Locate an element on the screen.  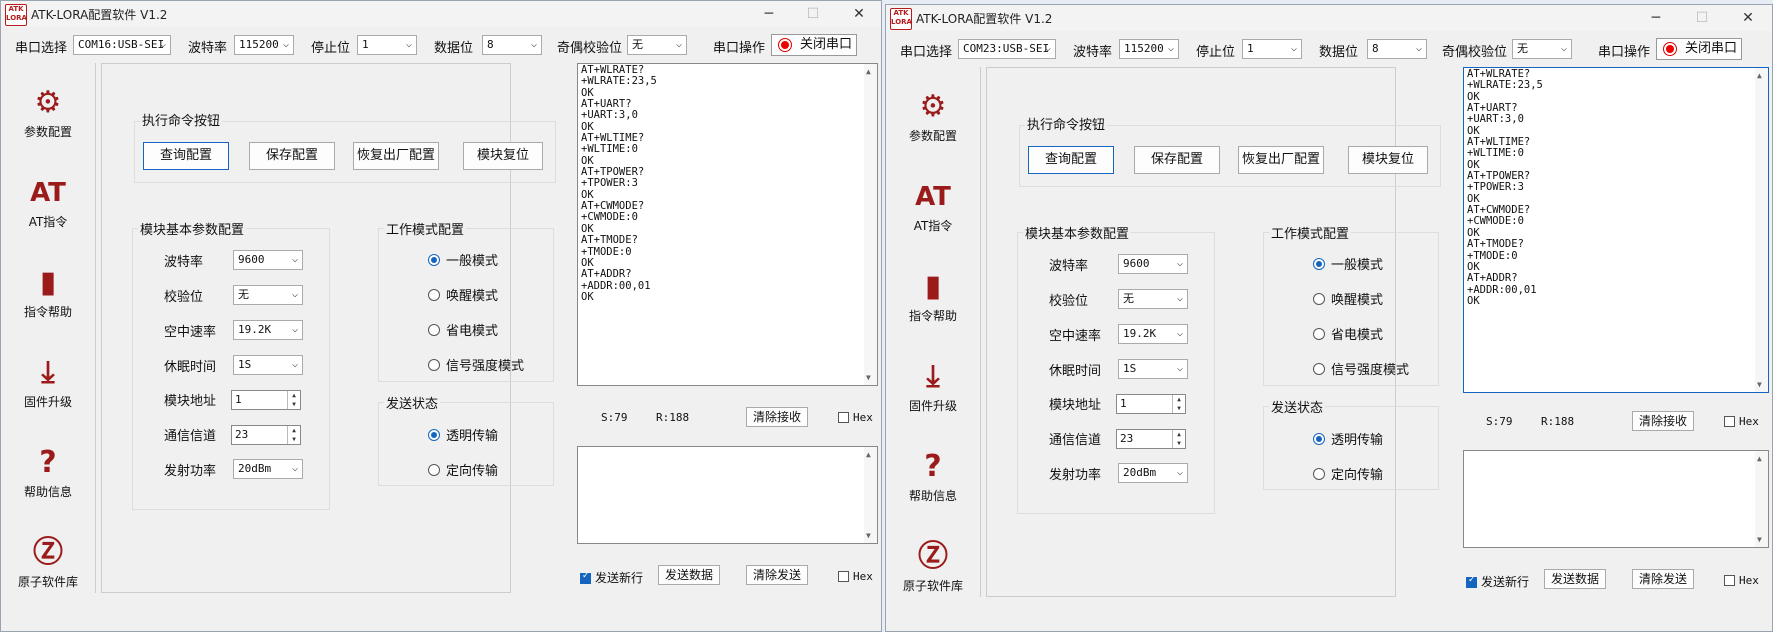
newline-label: 发送新行 is located at coordinates (1505, 582).